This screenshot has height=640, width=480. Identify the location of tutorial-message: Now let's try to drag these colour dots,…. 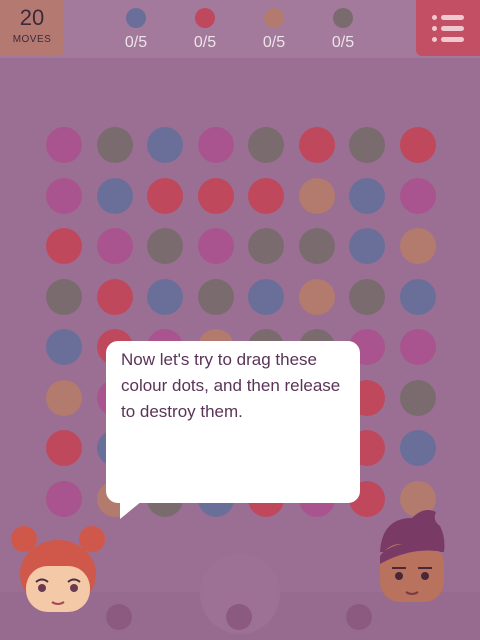
(231, 385).